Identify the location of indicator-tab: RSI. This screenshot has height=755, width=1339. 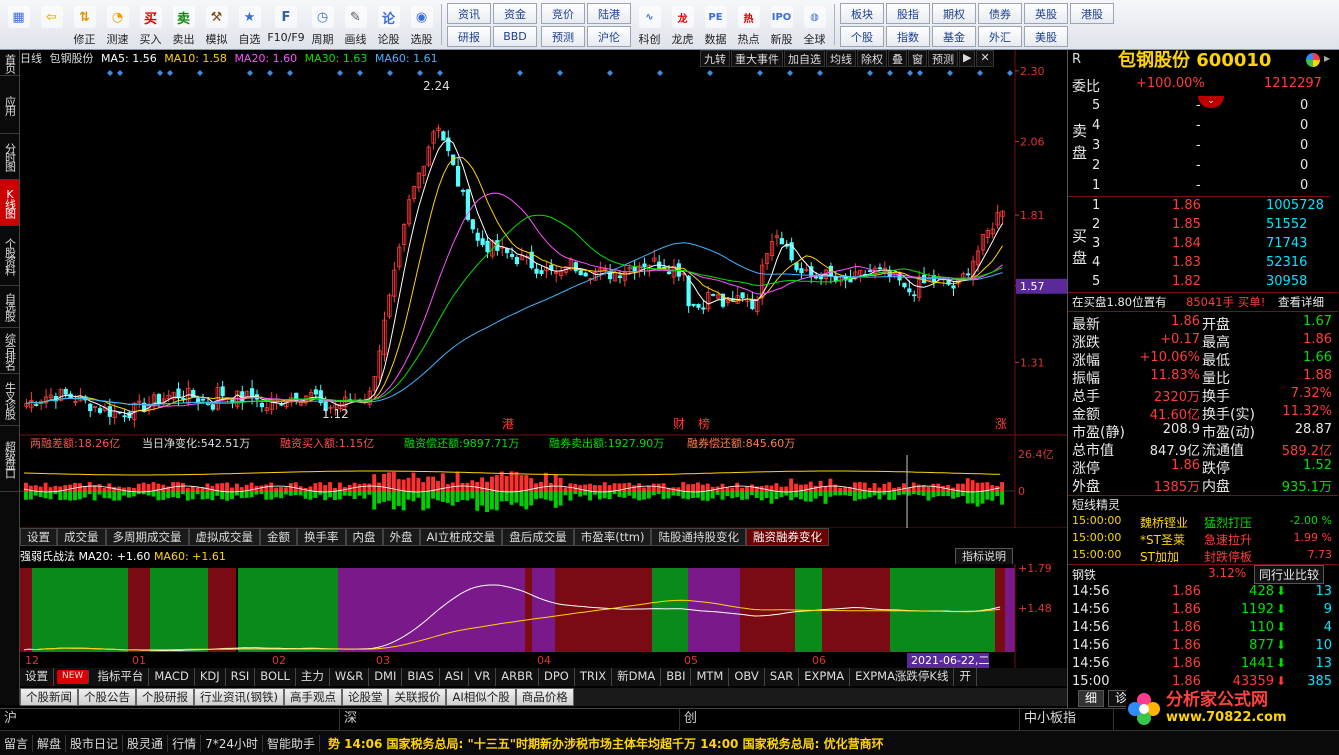
(241, 677).